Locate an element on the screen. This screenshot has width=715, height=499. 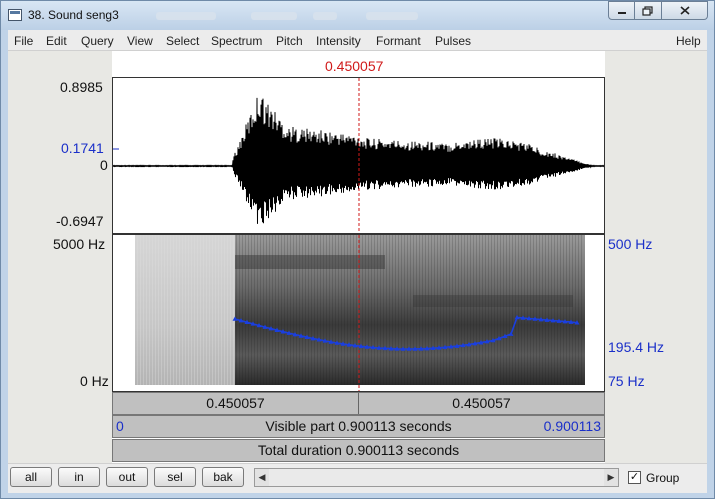
pitch-value-label: 195.4 Hz is located at coordinates (636, 347).